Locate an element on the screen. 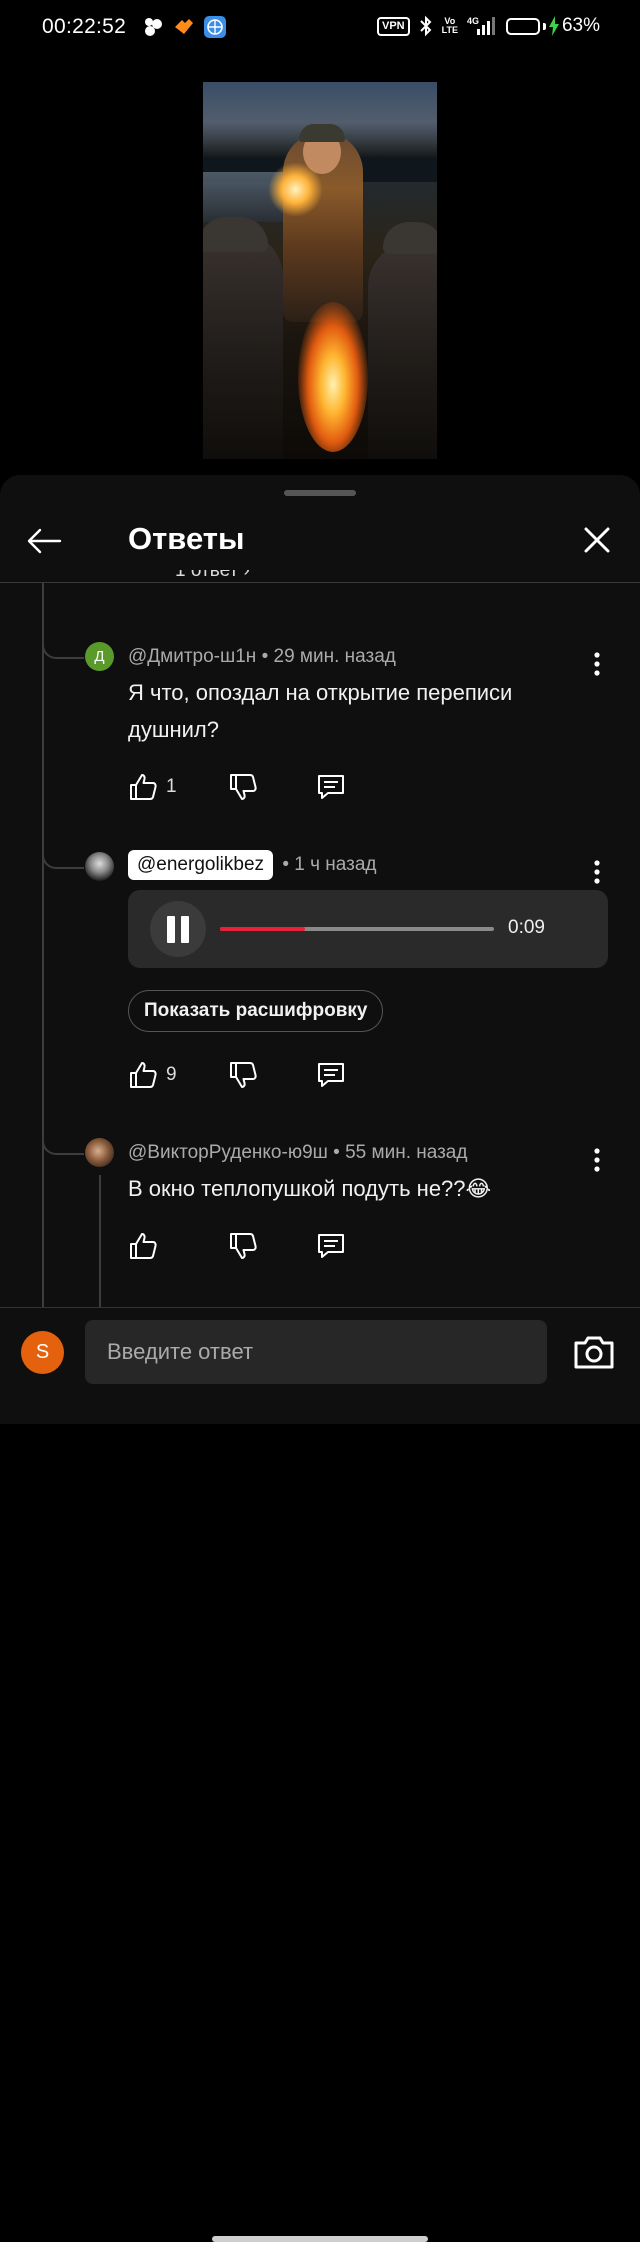 The image size is (640, 2242). comment-time: 1 ч назад is located at coordinates (335, 864).